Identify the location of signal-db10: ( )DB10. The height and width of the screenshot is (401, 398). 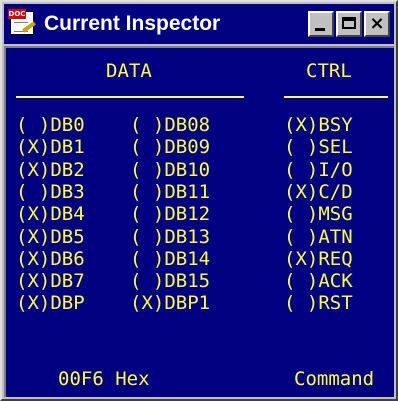
(170, 170).